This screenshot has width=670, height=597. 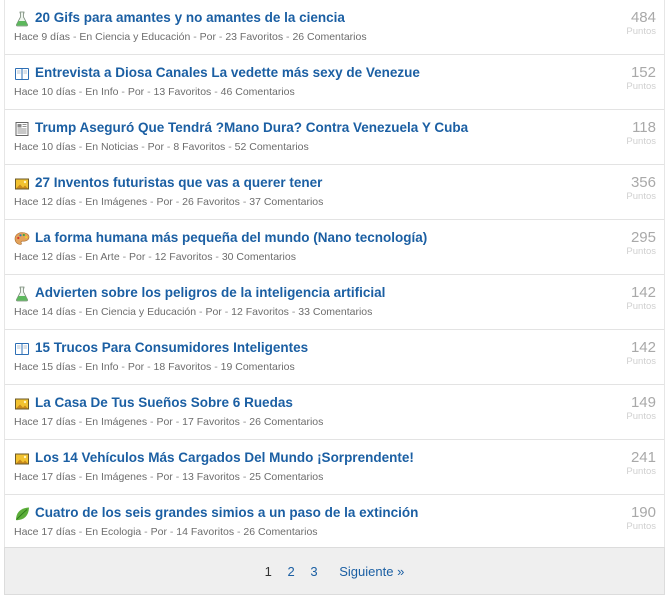 I want to click on post-comments: 52 Comentarios, so click(x=271, y=147).